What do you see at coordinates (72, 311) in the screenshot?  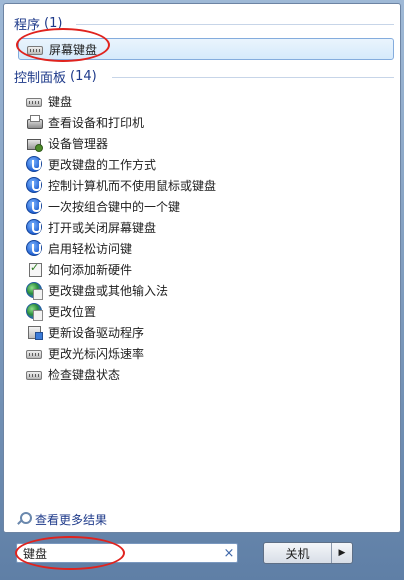 I see `result-label: 更改位置` at bounding box center [72, 311].